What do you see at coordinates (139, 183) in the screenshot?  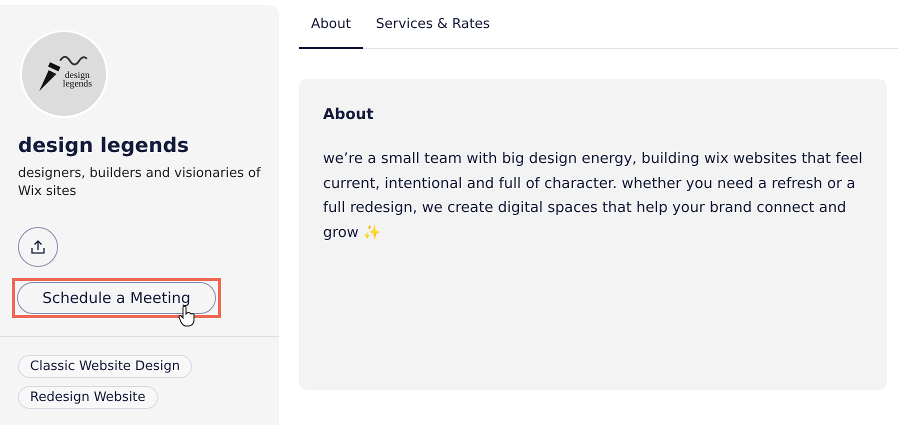 I see `profile-tagline: designers, builders and visionaries of Wix sites` at bounding box center [139, 183].